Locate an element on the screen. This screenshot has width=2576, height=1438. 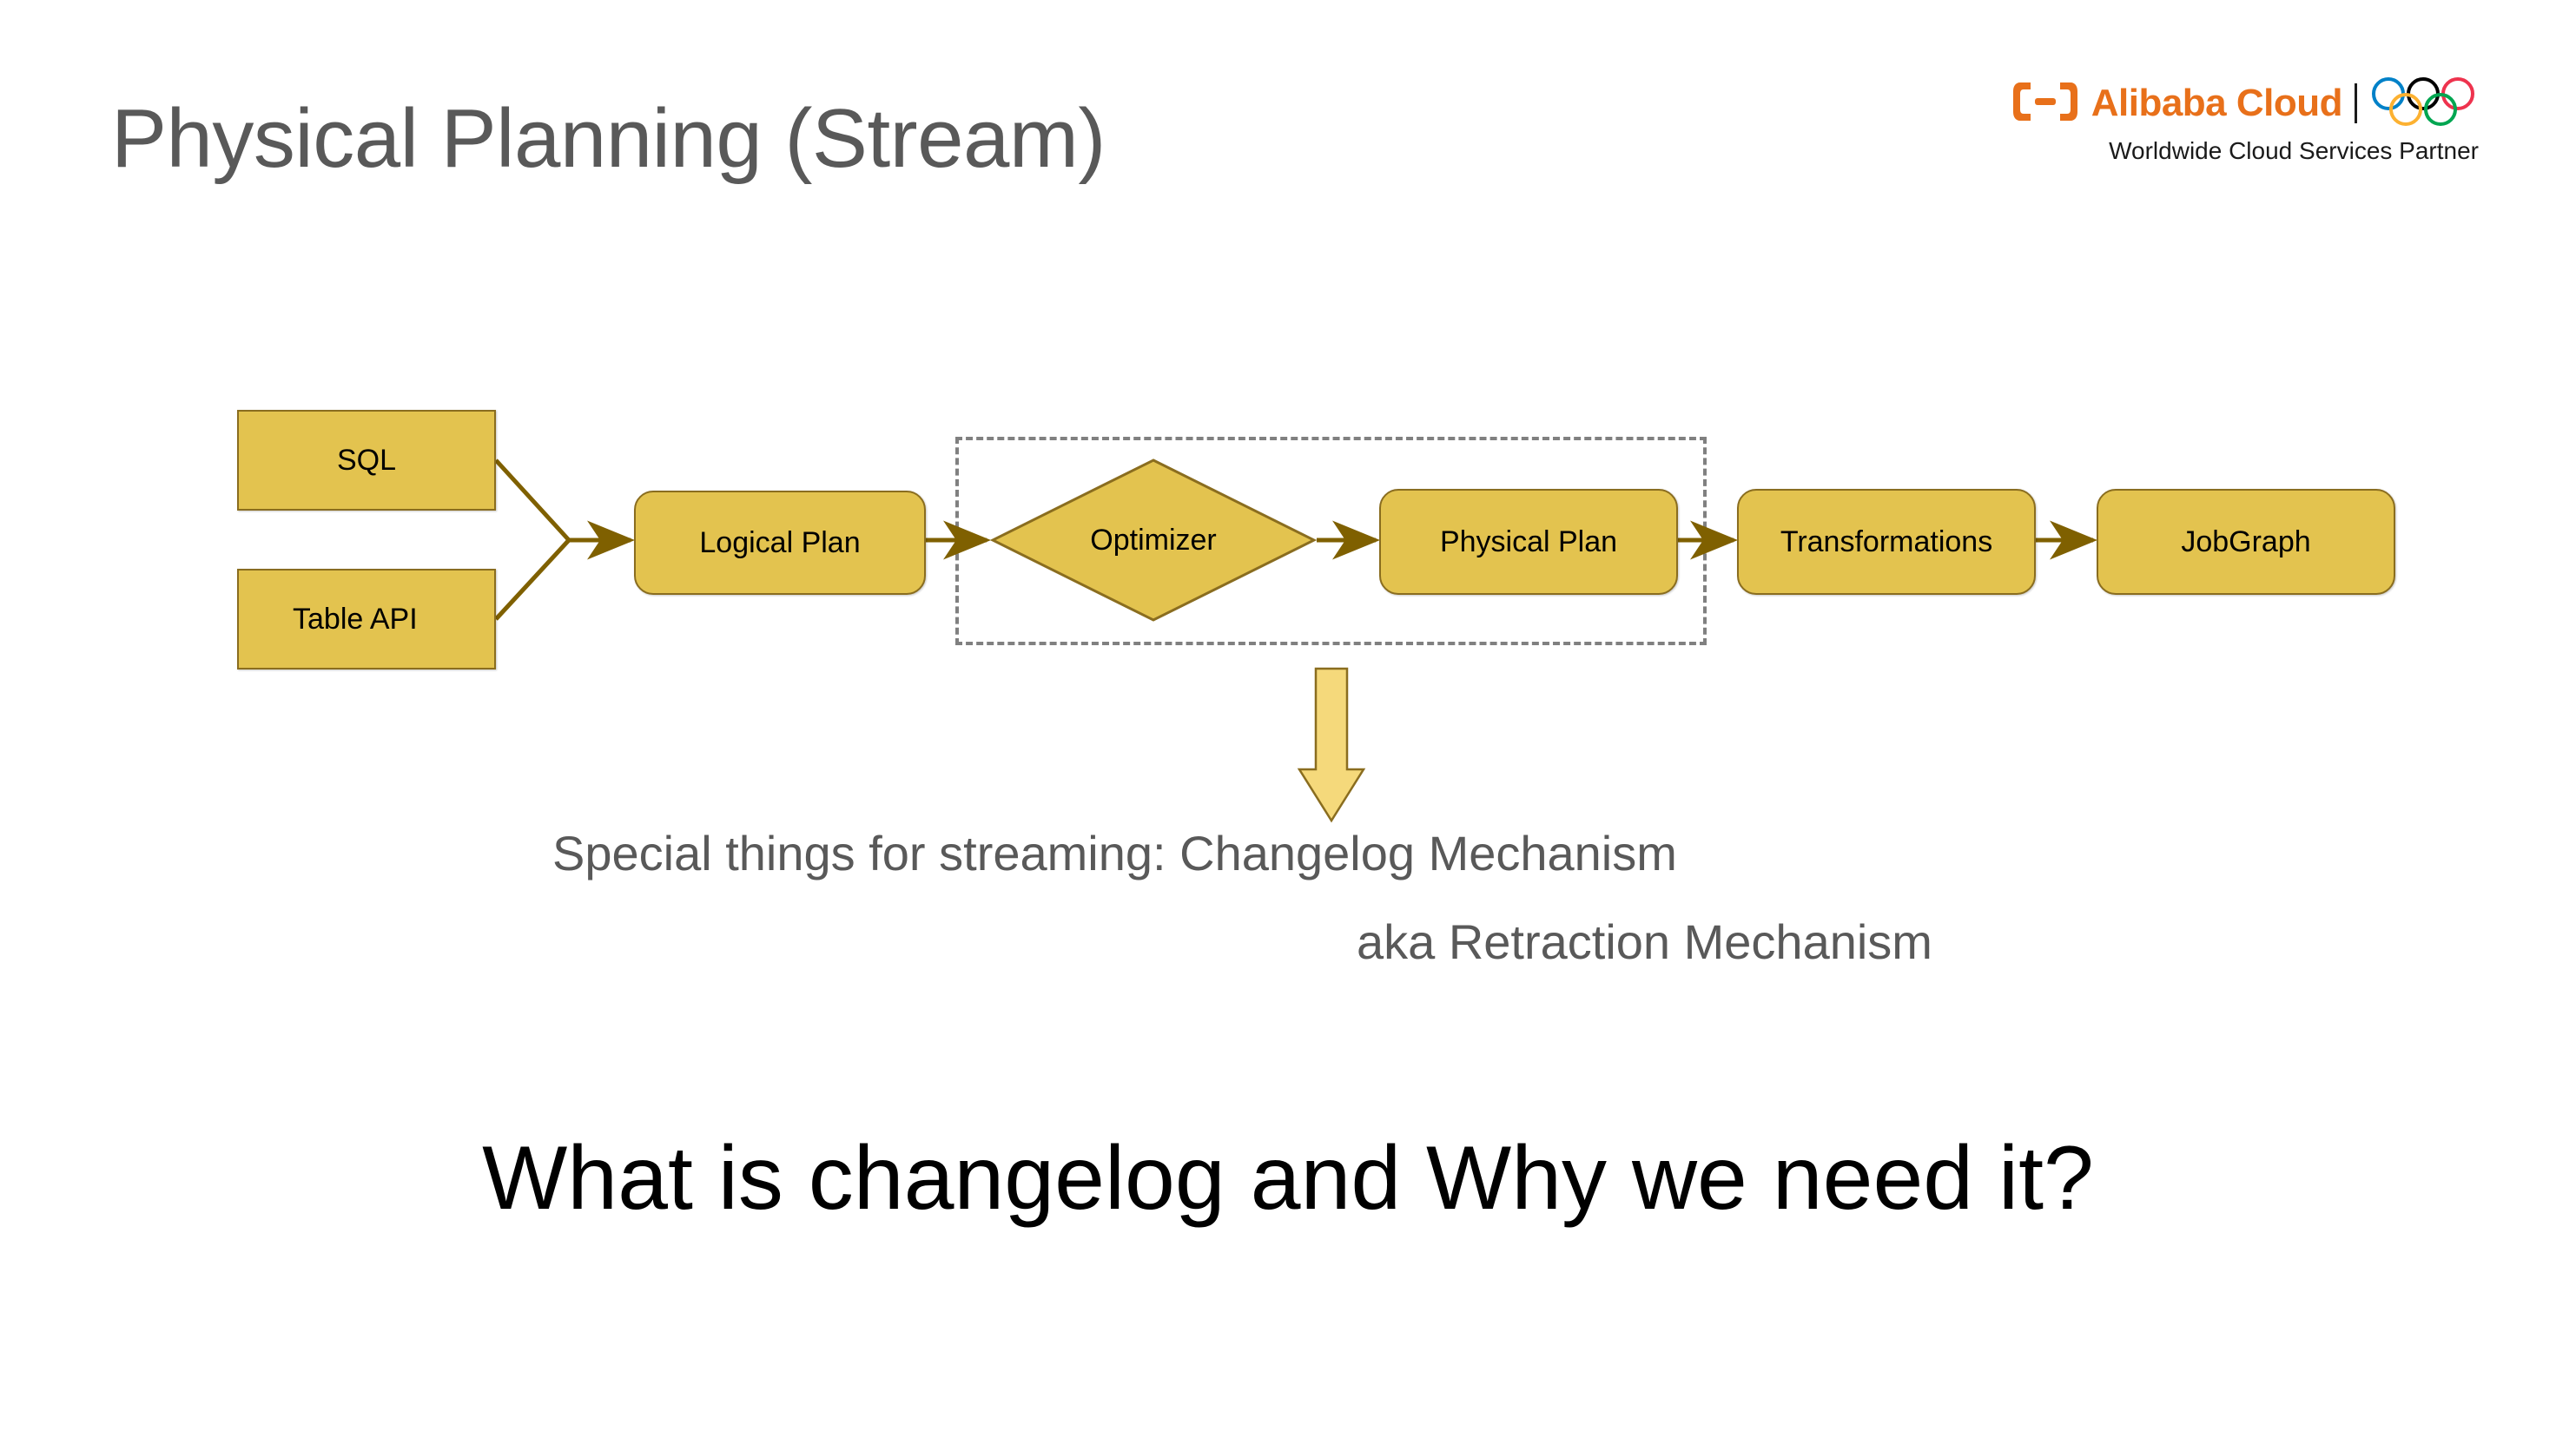
diagram-node-logical-plan: Logical Plan is located at coordinates (780, 543).